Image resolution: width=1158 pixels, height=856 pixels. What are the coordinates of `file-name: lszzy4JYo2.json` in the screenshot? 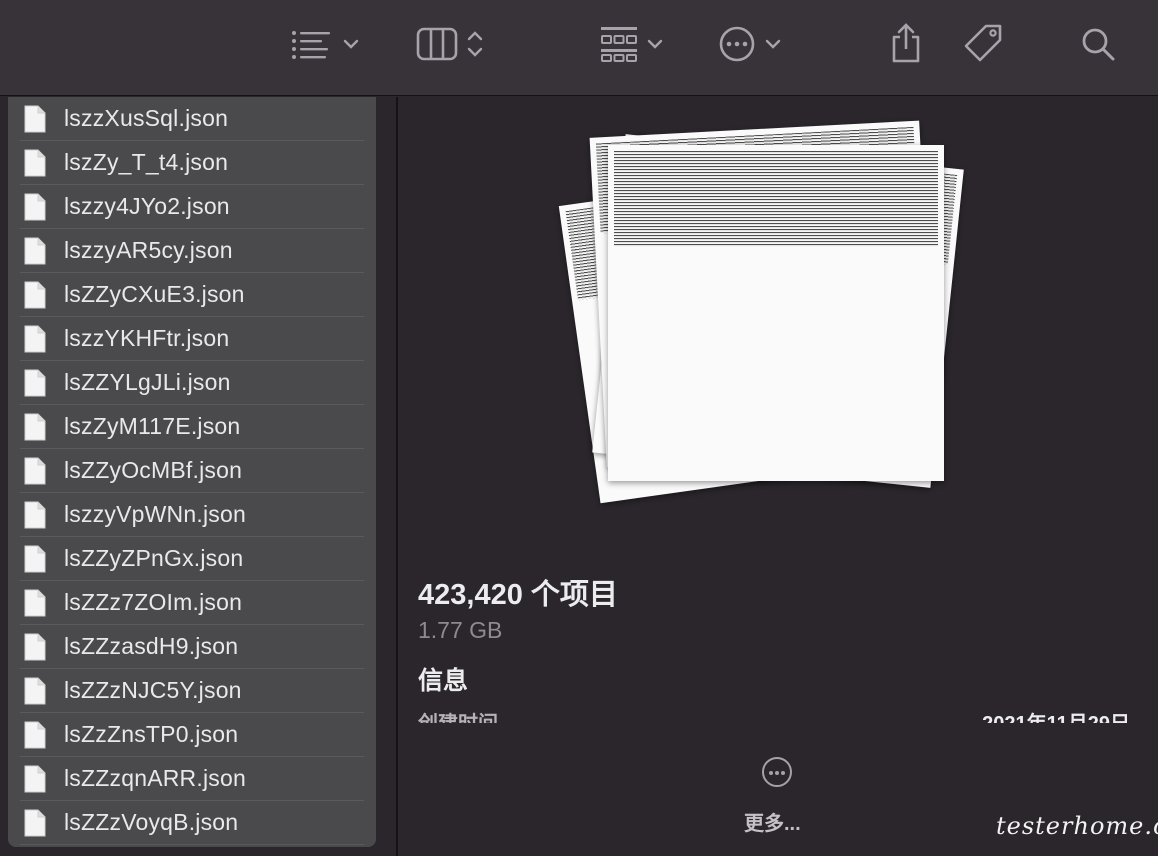 It's located at (147, 206).